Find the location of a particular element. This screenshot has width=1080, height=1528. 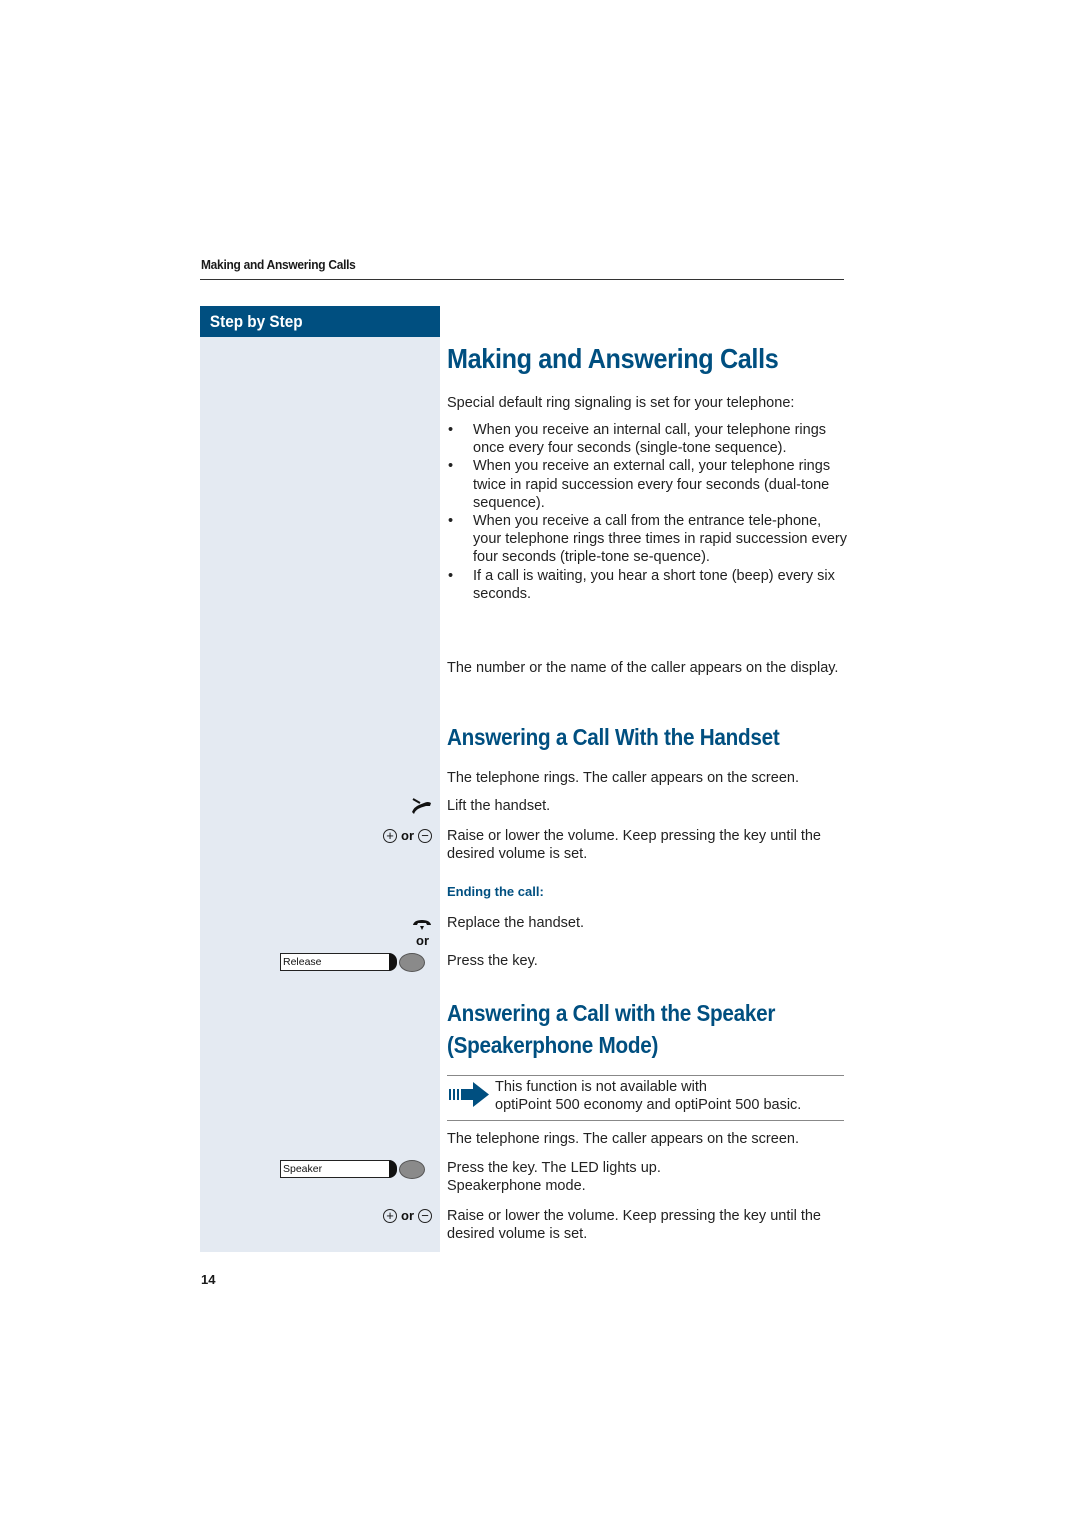

lift-handset-icon is located at coordinates (421, 808).